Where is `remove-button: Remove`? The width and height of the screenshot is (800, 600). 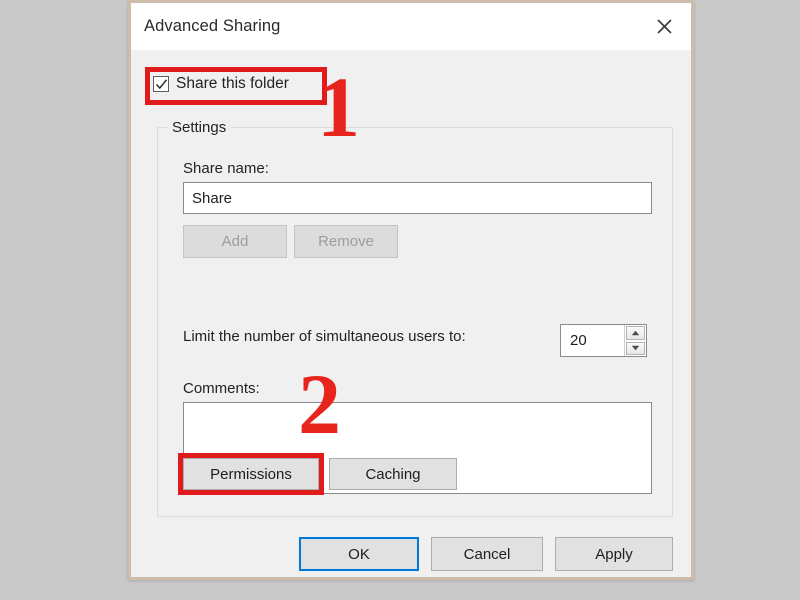 remove-button: Remove is located at coordinates (346, 241).